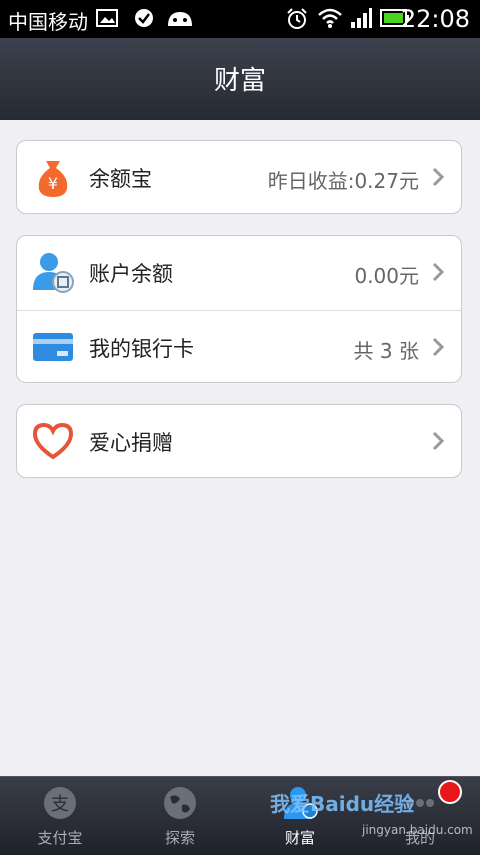 The image size is (480, 855). Describe the element at coordinates (361, 18) in the screenshot. I see `signal-icon` at that location.